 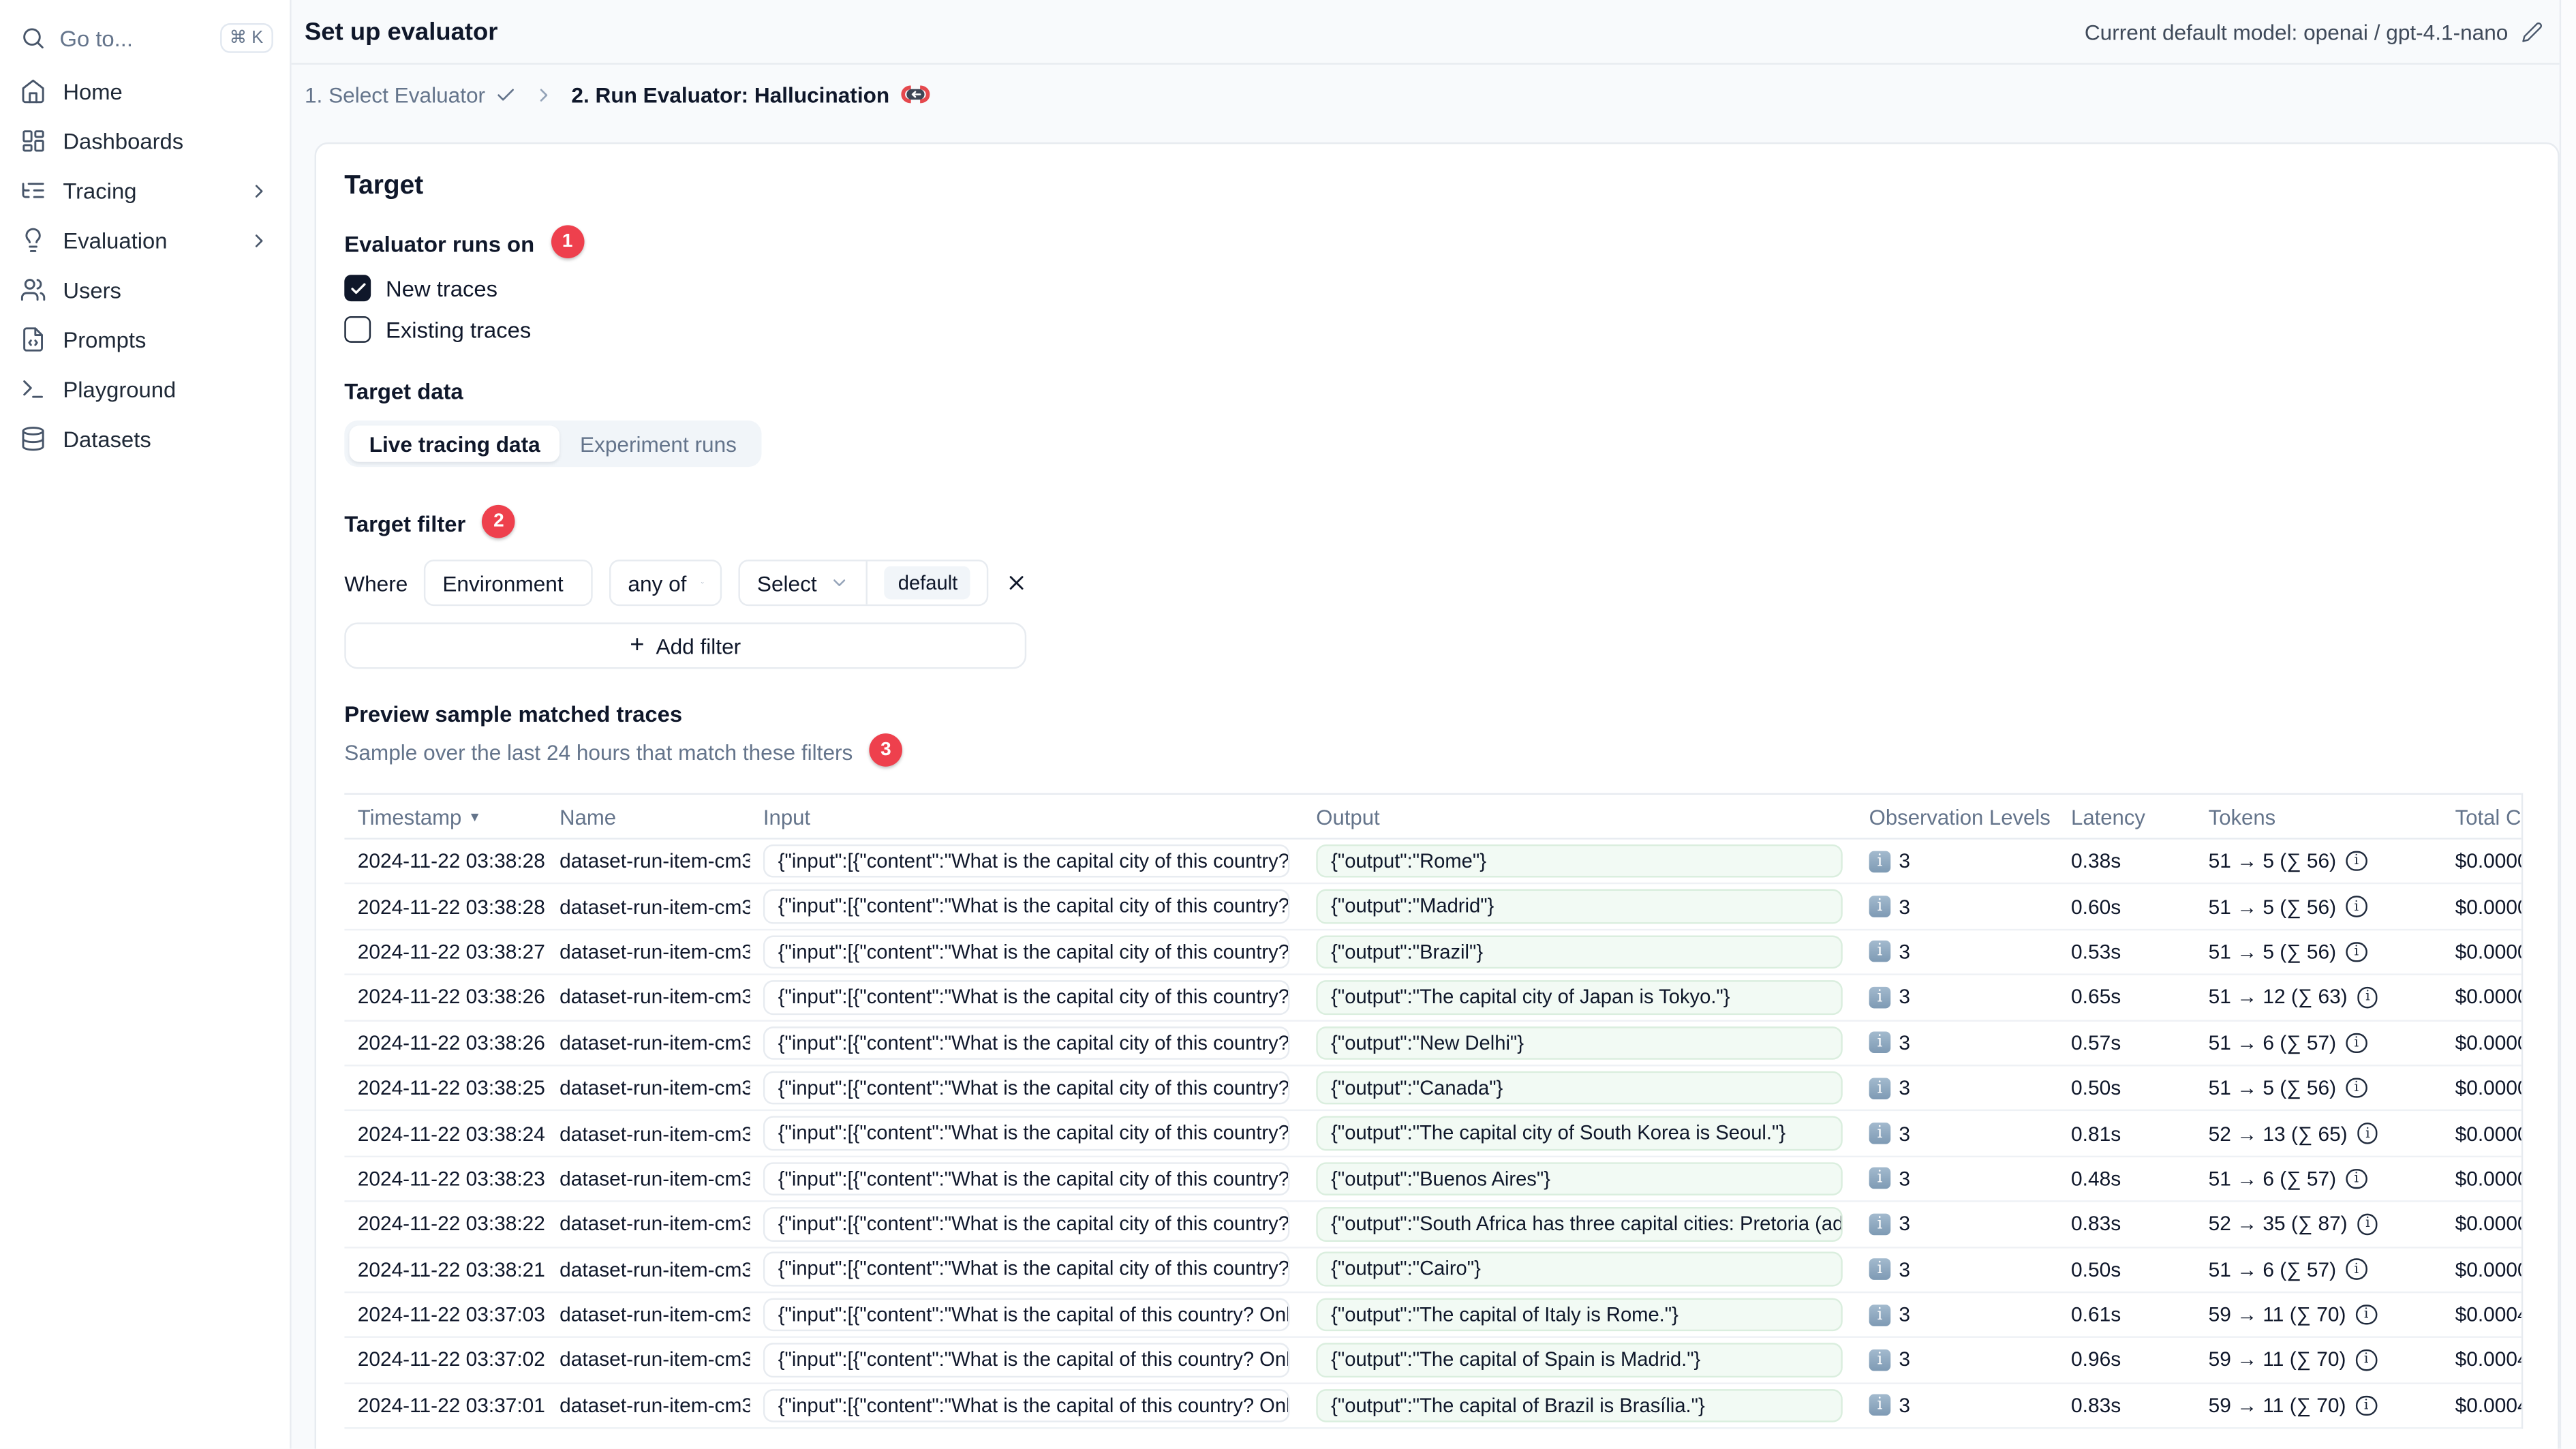 What do you see at coordinates (451, 1179) in the screenshot?
I see `cell-timestamp: 2024-11-22 03:38:23` at bounding box center [451, 1179].